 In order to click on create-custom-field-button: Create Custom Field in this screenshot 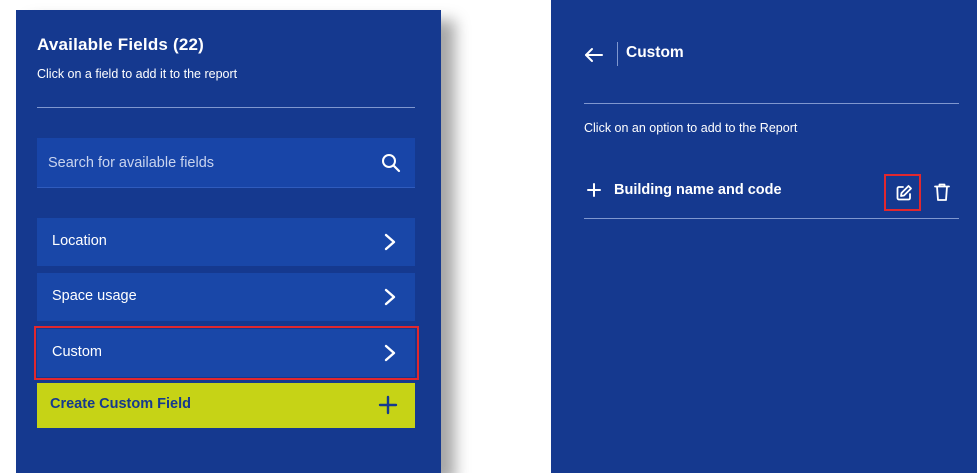, I will do `click(226, 405)`.